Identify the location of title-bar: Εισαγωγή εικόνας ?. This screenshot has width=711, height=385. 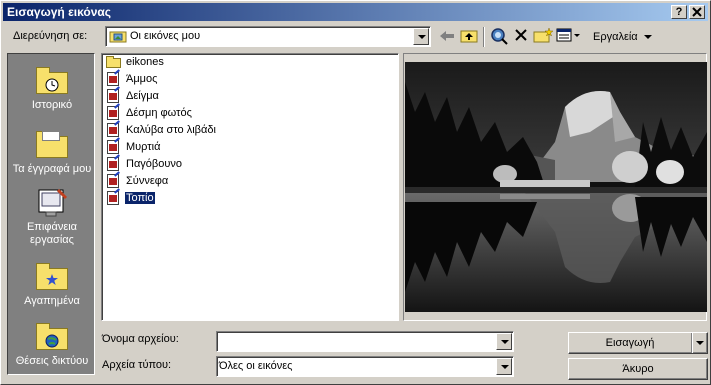
(355, 12).